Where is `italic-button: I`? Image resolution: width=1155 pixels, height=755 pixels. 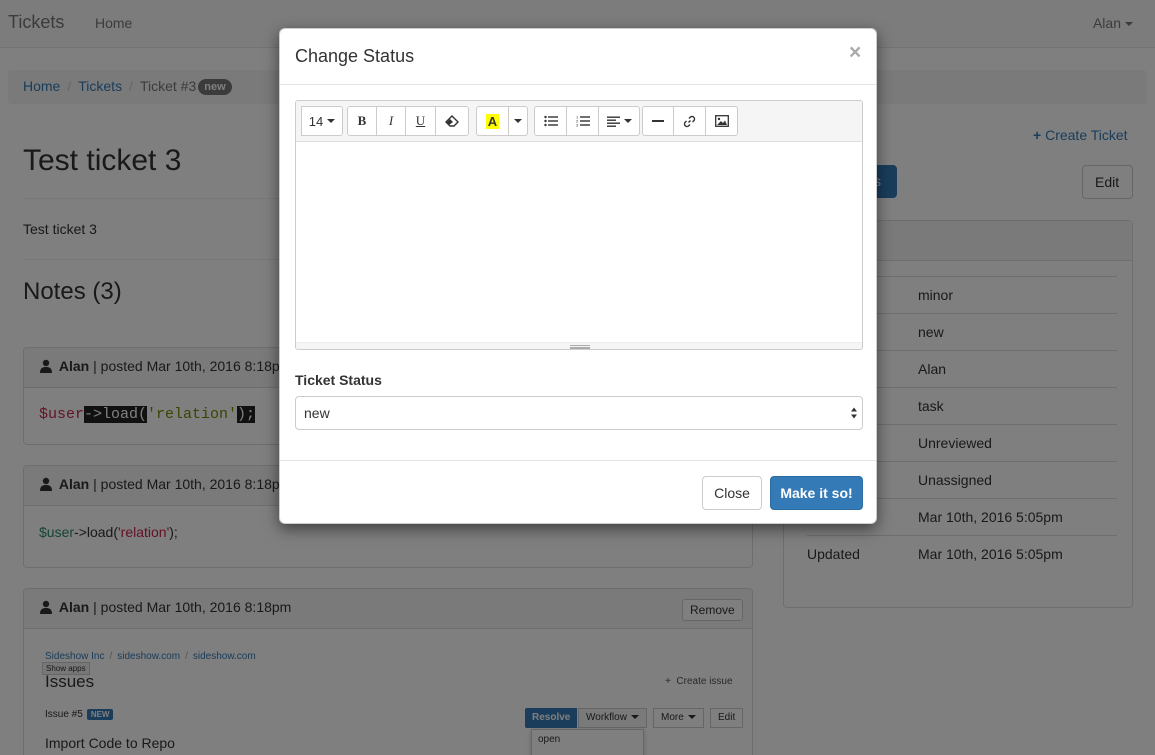
italic-button: I is located at coordinates (391, 121).